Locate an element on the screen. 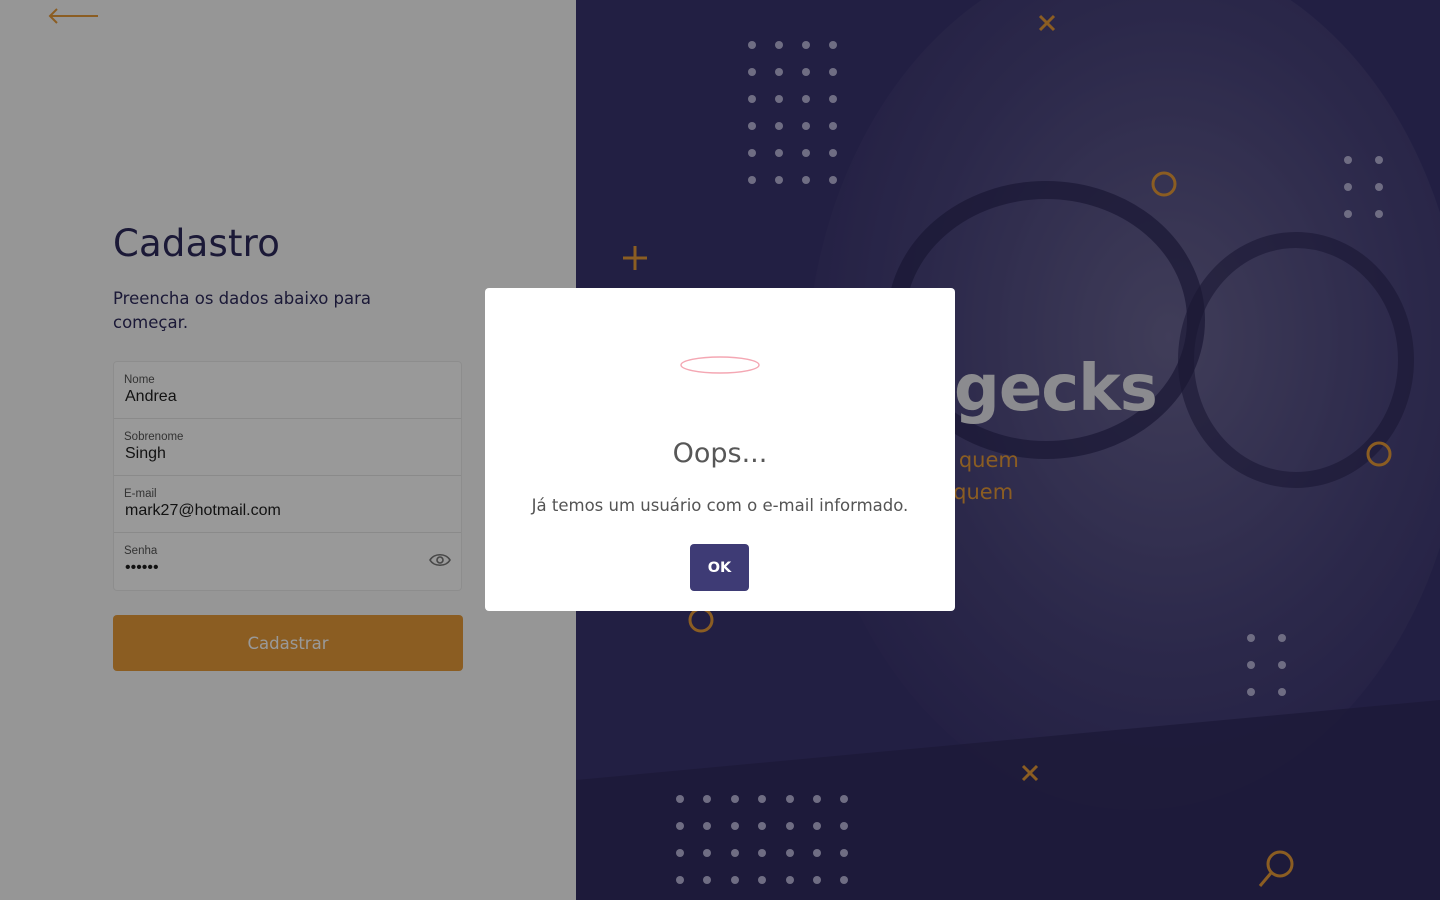 This screenshot has width=1440, height=900. error-icon is located at coordinates (720, 365).